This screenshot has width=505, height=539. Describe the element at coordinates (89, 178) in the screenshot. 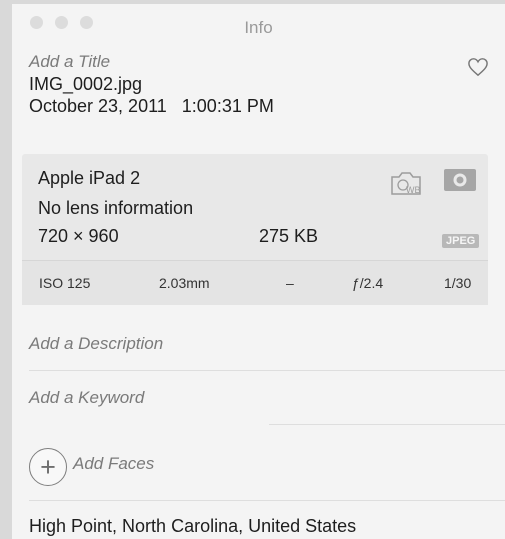

I see `camera-model: Apple iPad 2` at that location.